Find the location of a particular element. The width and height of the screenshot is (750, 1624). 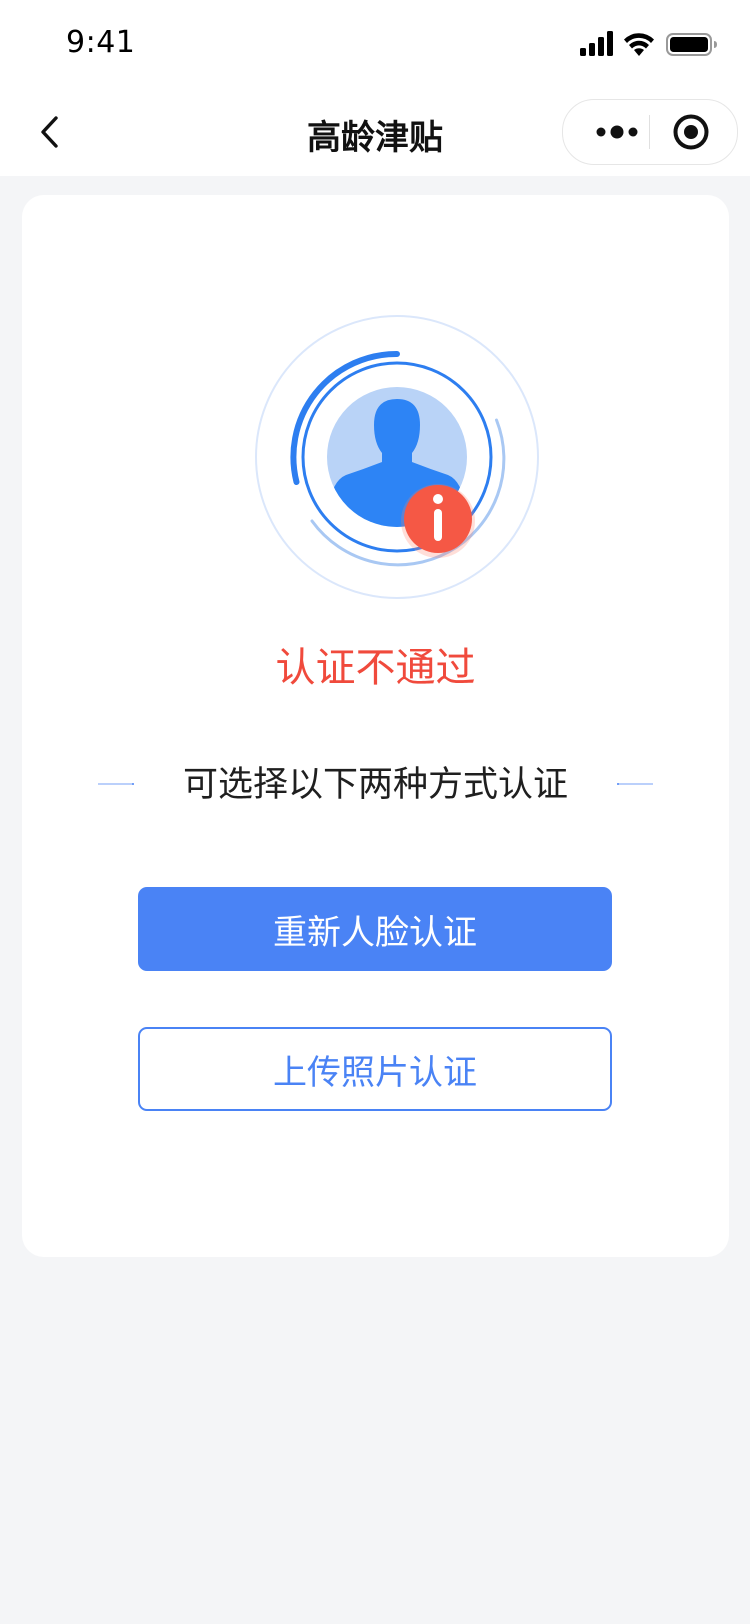

more-dots-icon is located at coordinates (617, 132).